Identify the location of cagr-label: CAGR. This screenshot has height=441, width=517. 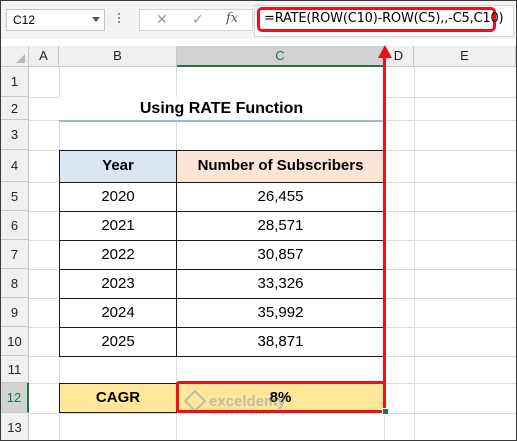
(118, 398).